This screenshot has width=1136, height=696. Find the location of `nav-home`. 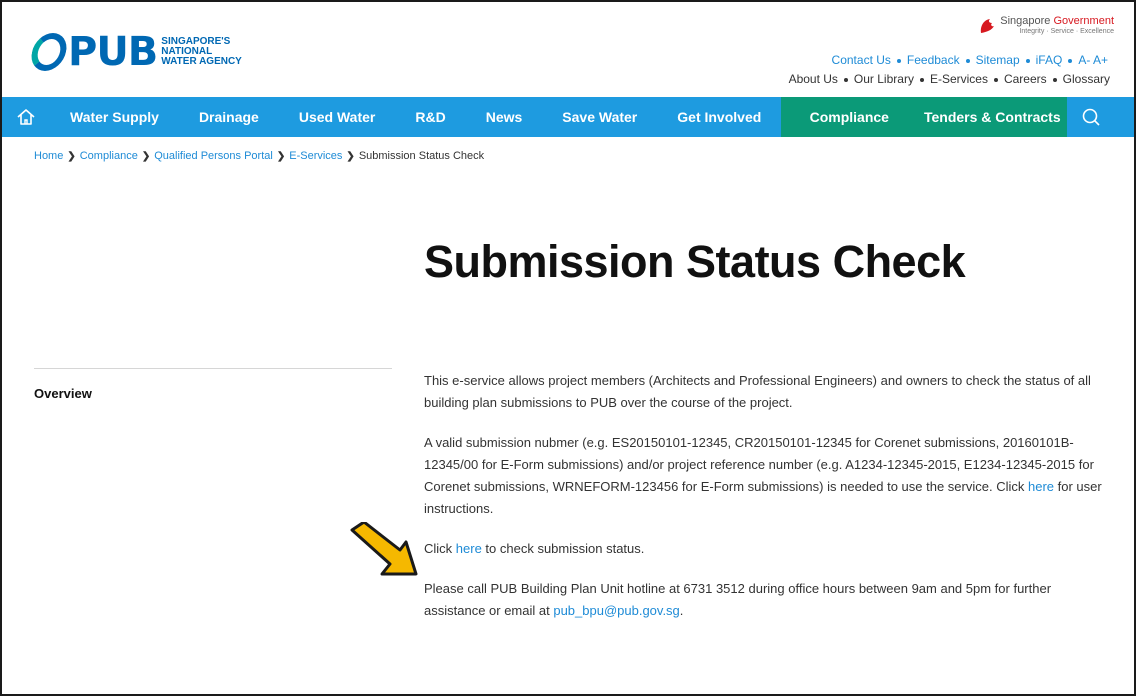

nav-home is located at coordinates (26, 117).